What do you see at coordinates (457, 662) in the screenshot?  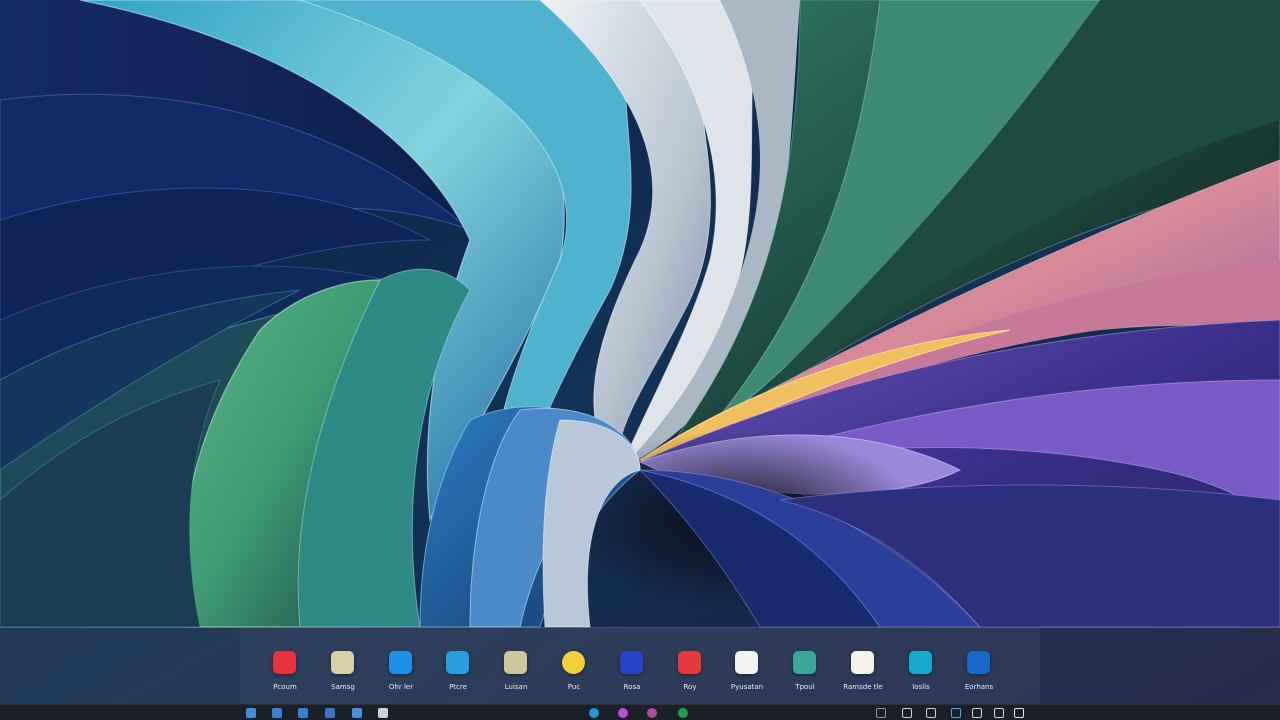 I see `store-app-icon` at bounding box center [457, 662].